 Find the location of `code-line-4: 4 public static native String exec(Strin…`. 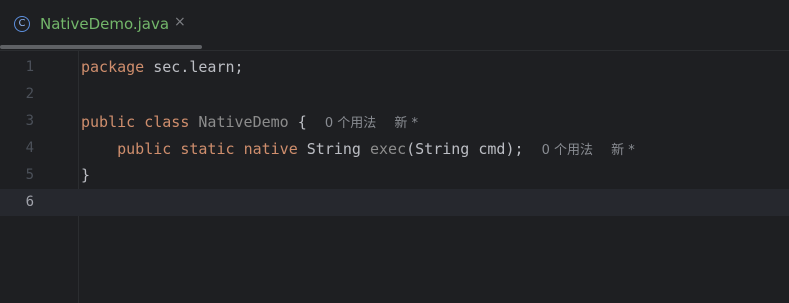

code-line-4: 4 public static native String exec(Strin… is located at coordinates (394, 148).